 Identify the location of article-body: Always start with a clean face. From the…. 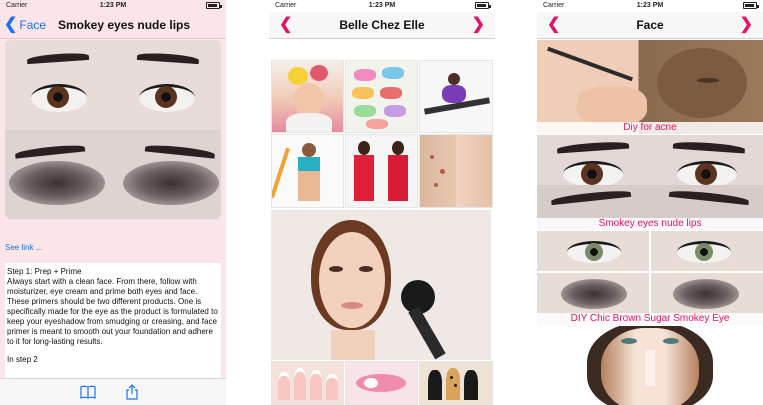
(112, 311).